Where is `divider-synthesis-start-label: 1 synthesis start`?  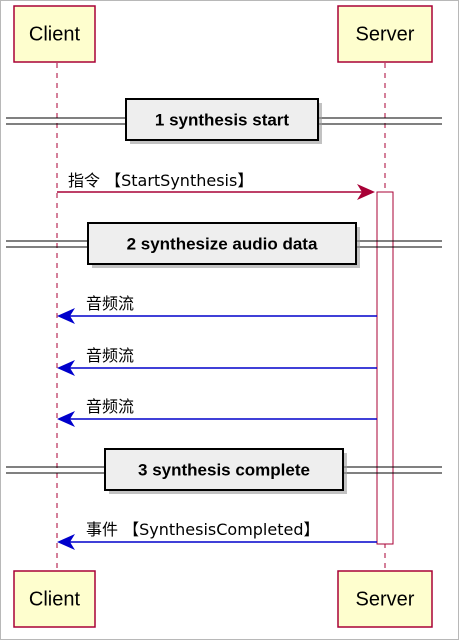 divider-synthesis-start-label: 1 synthesis start is located at coordinates (222, 119).